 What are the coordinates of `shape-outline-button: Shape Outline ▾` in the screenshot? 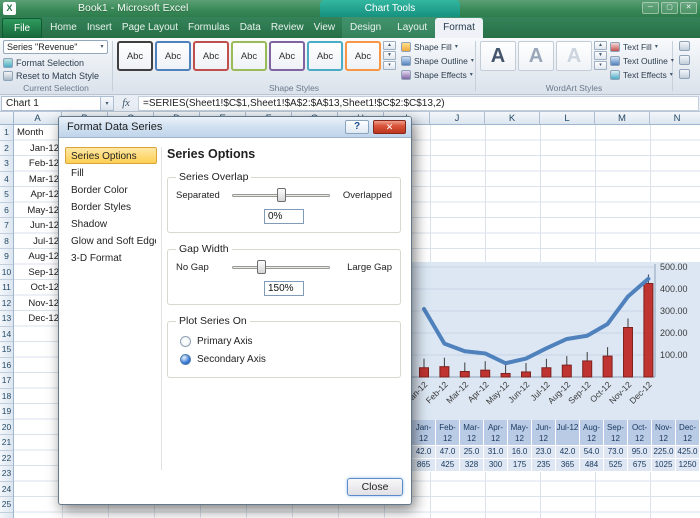 It's located at (437, 60).